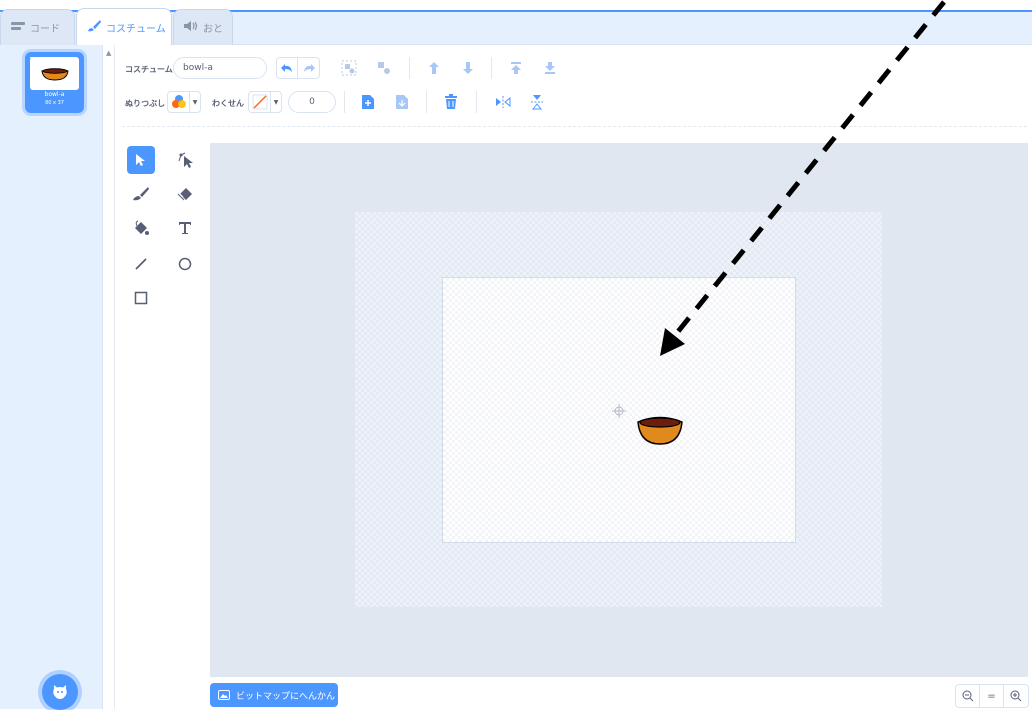 The image size is (1032, 710). I want to click on select-tool, so click(141, 160).